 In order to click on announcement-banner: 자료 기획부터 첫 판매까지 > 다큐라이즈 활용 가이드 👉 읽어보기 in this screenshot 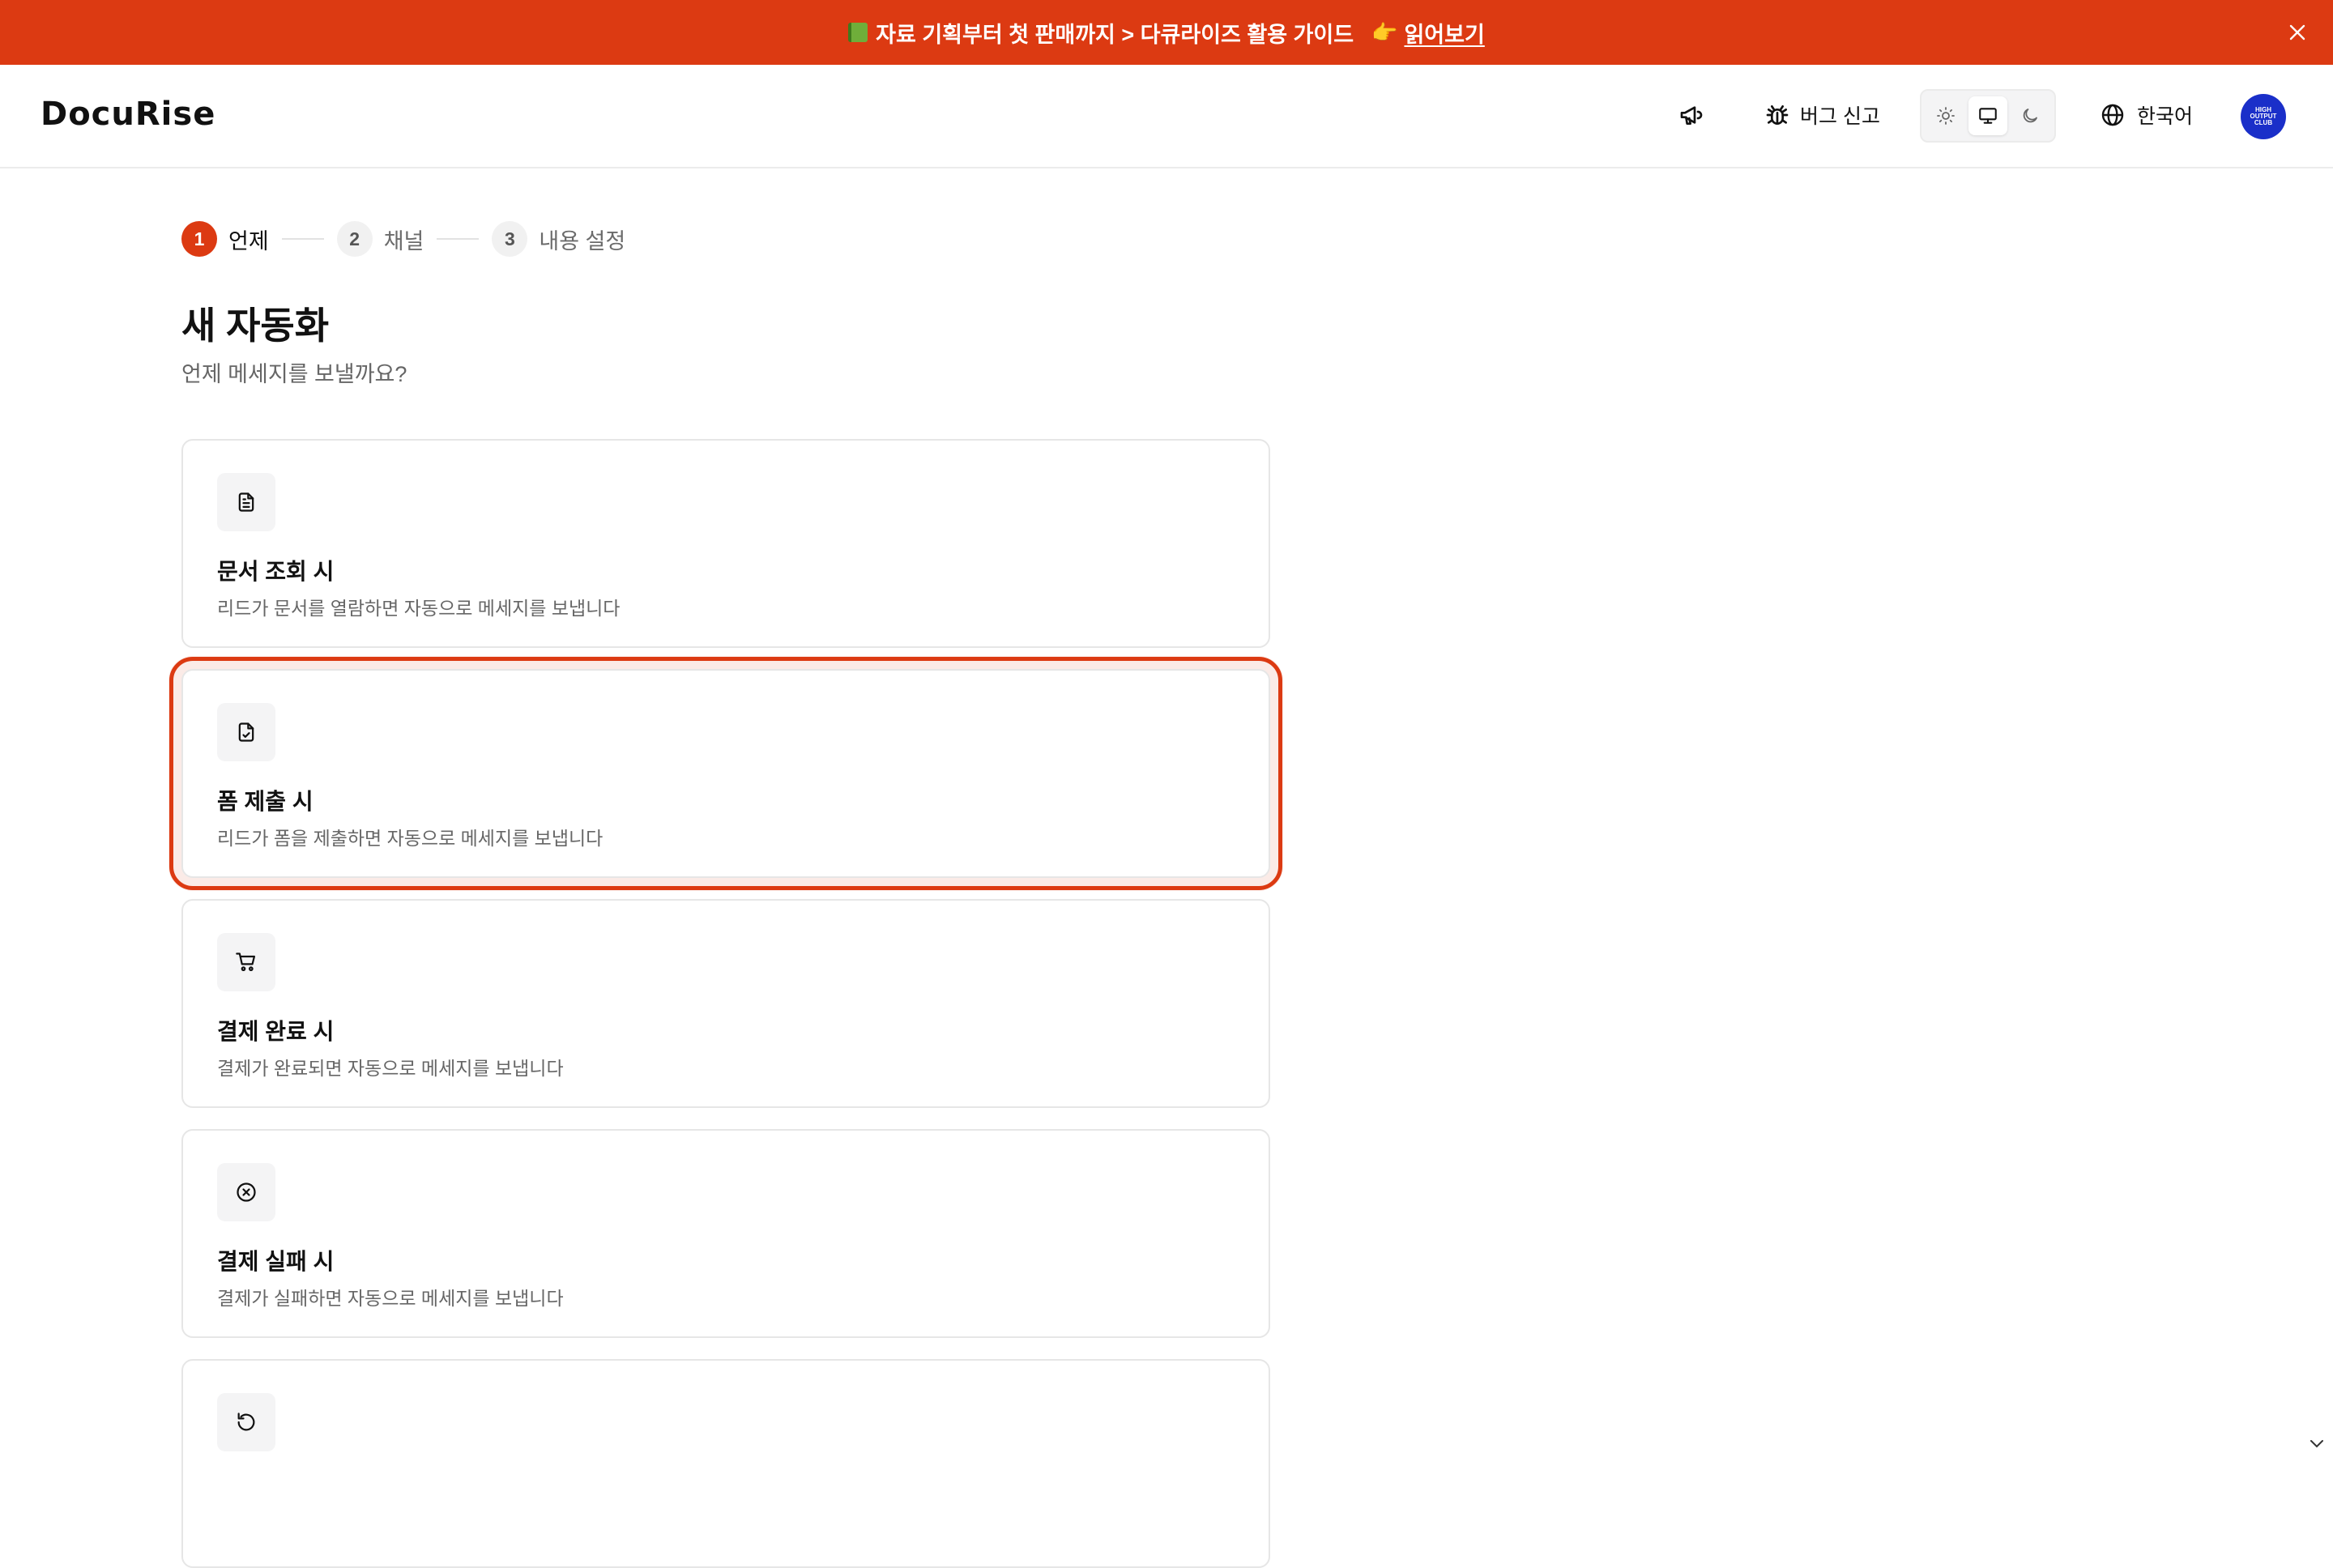, I will do `click(1166, 32)`.